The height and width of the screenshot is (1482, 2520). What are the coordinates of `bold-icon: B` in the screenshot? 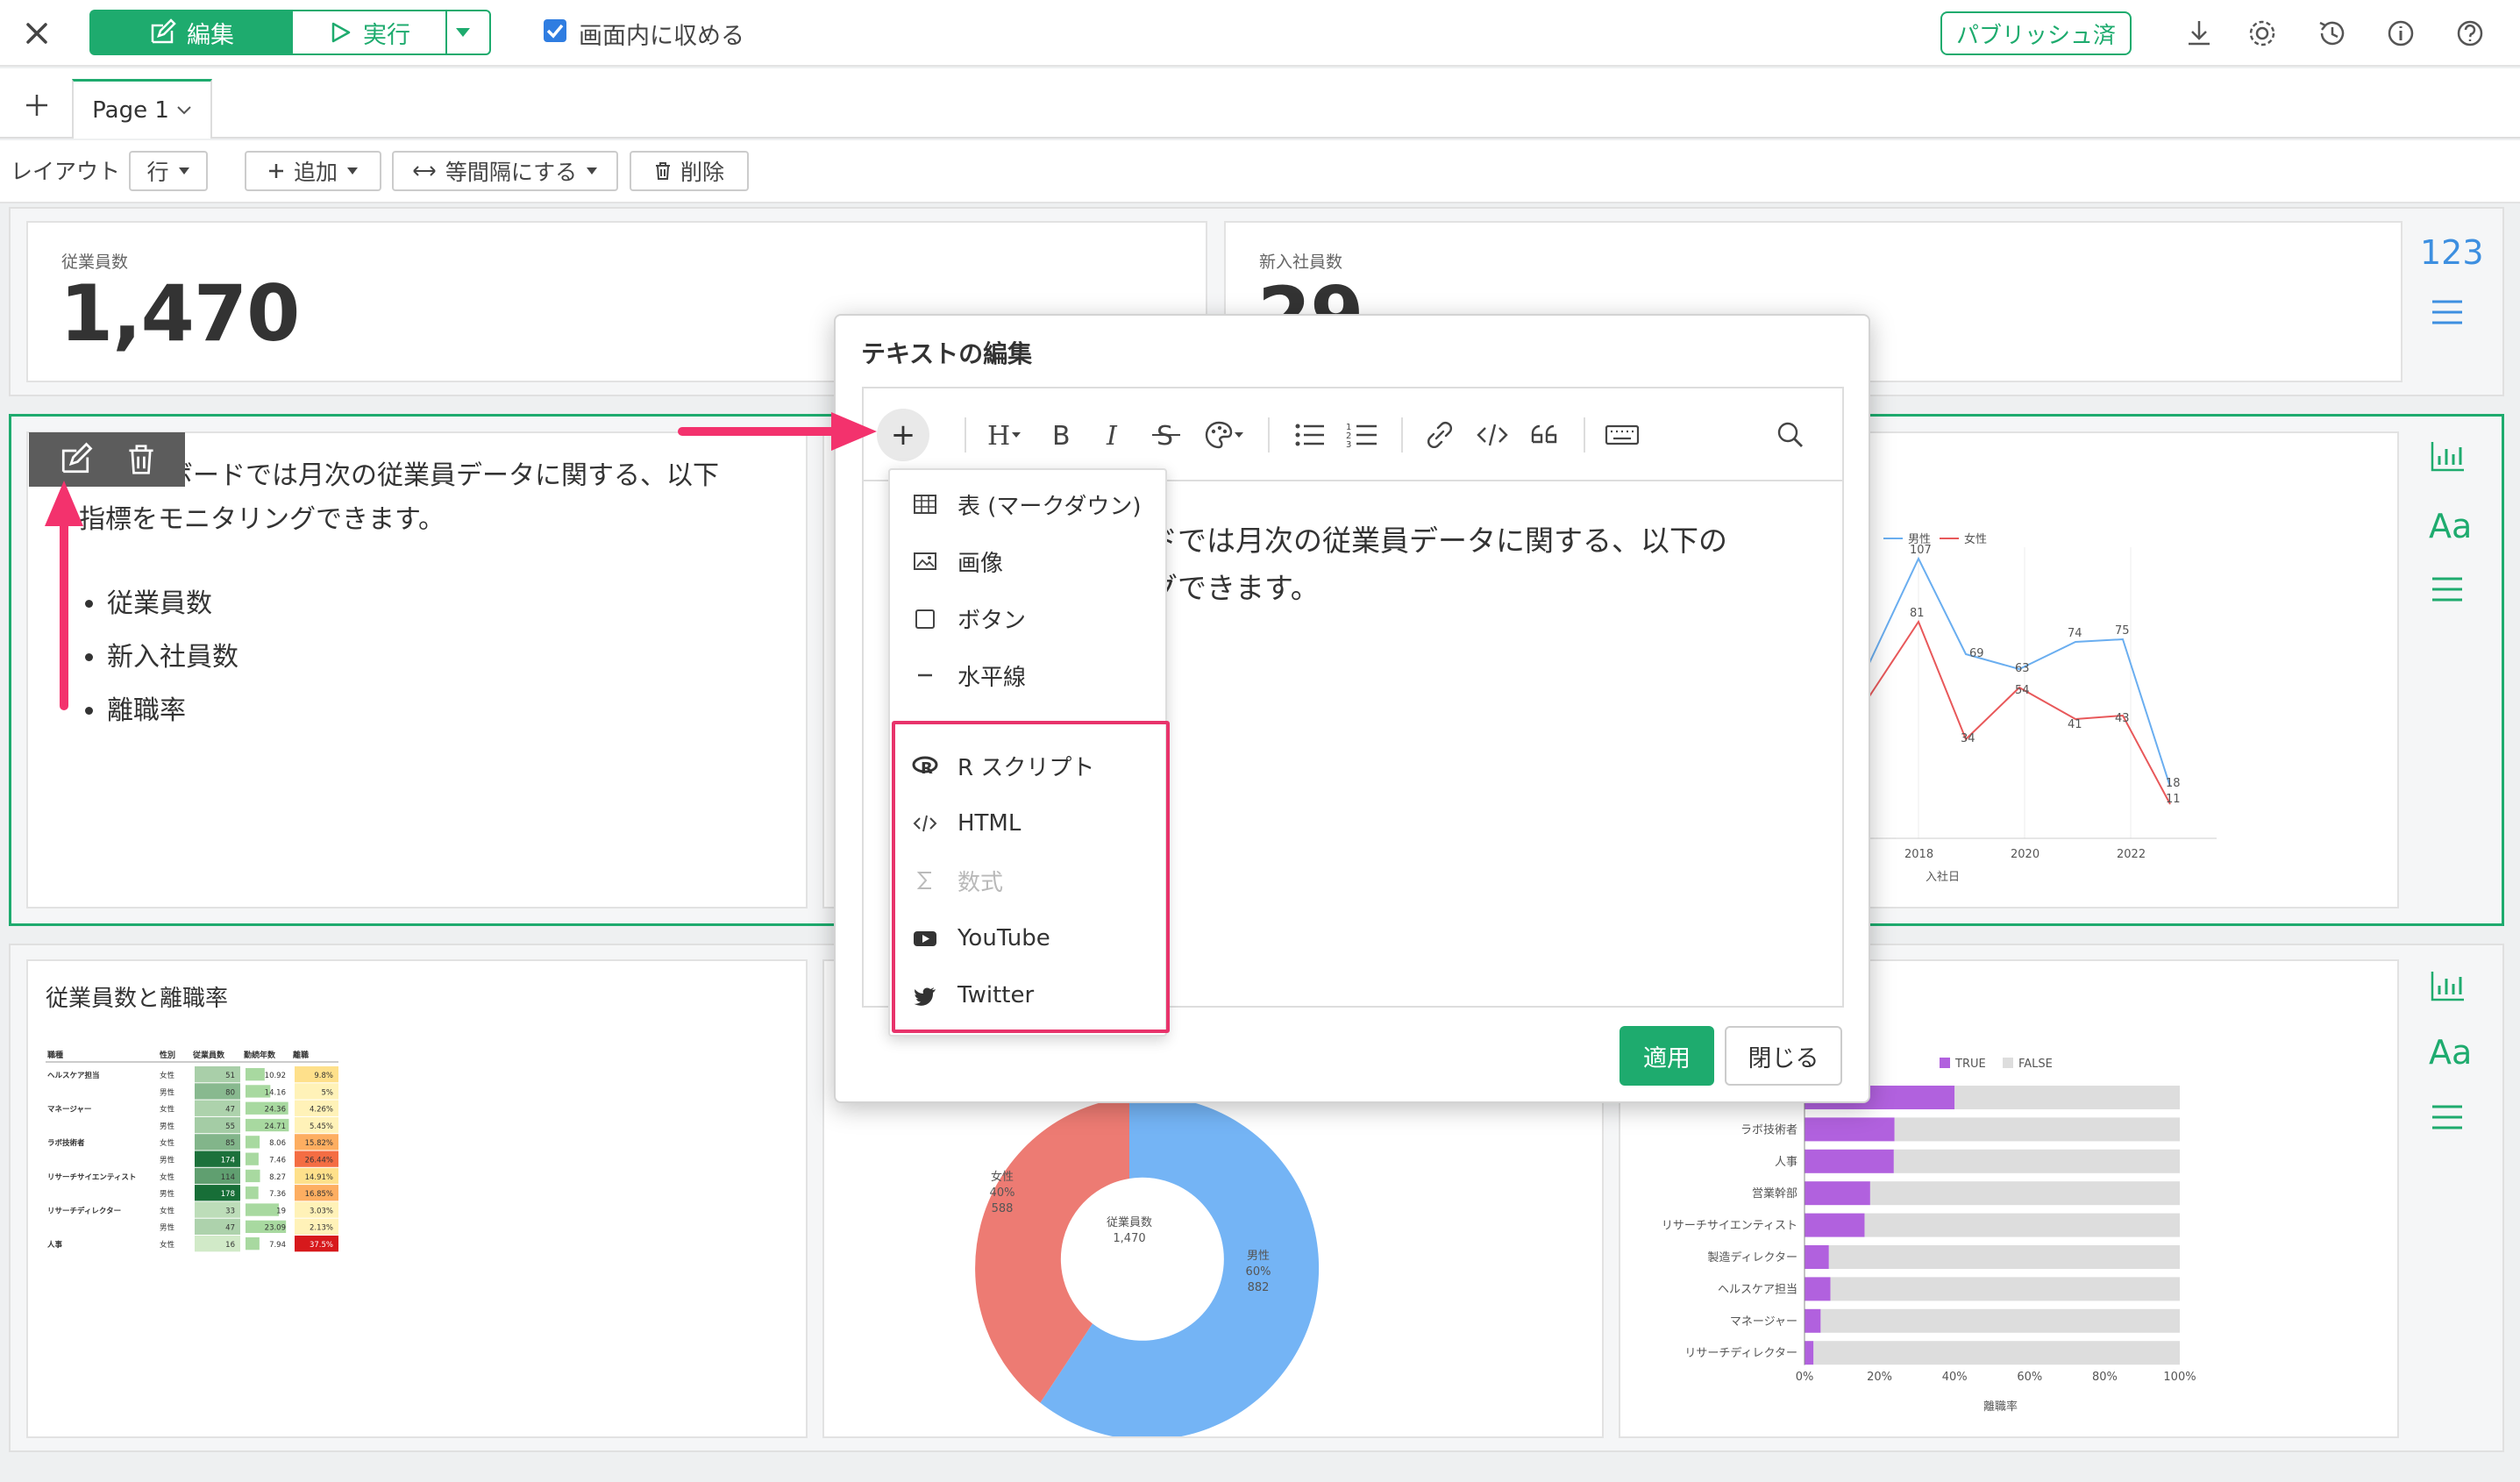 It's located at (1061, 435).